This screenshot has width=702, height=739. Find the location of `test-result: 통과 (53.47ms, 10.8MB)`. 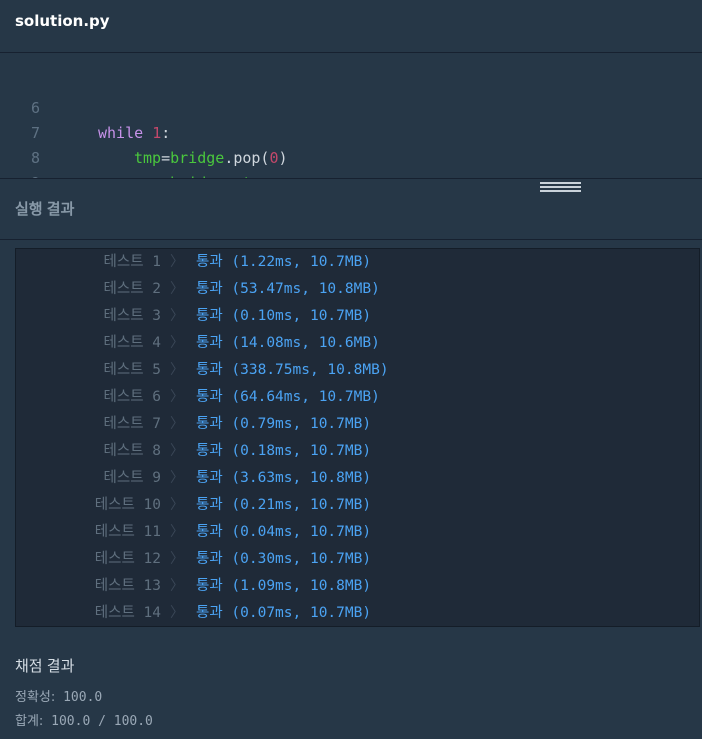

test-result: 통과 (53.47ms, 10.8MB) is located at coordinates (288, 289).